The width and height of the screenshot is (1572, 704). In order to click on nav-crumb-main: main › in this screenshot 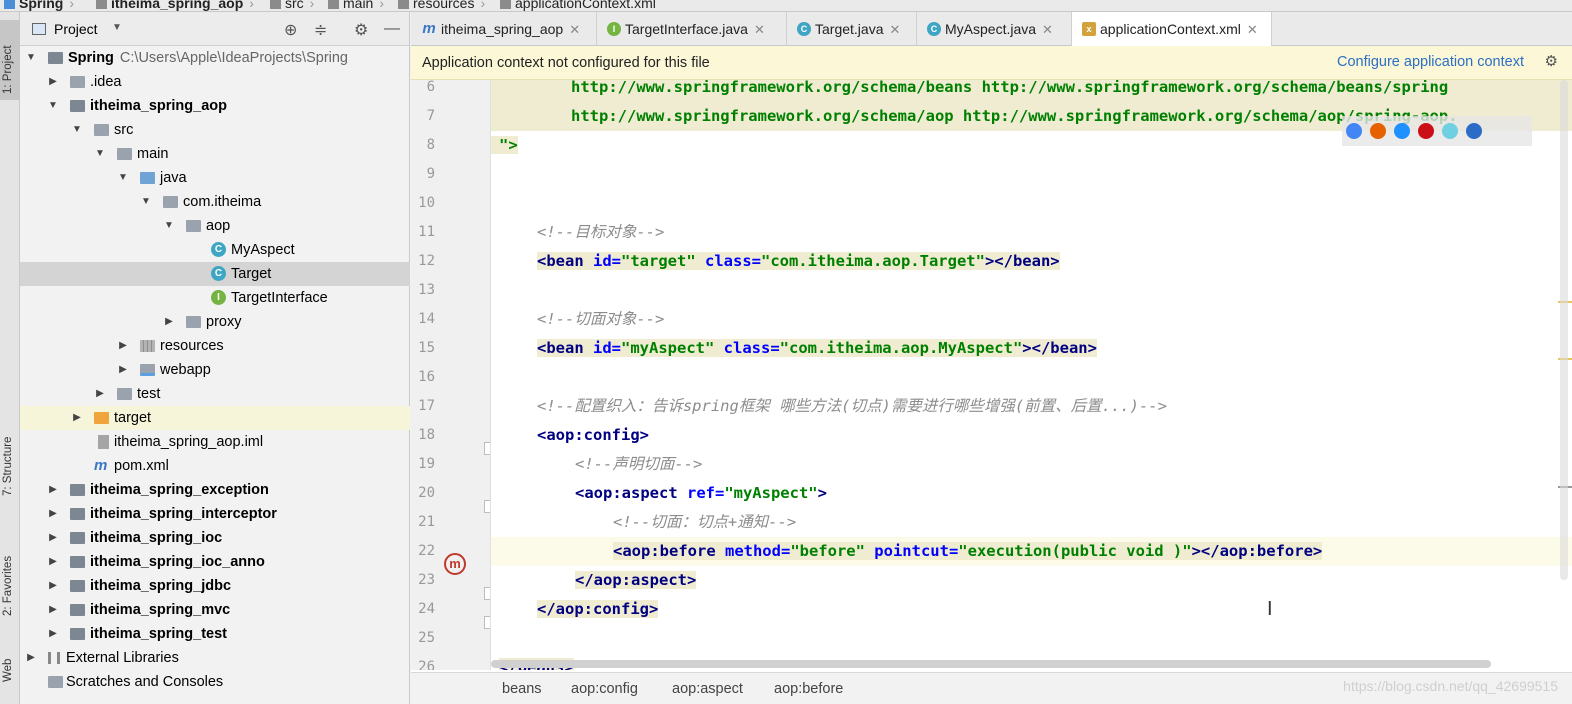, I will do `click(359, 5)`.